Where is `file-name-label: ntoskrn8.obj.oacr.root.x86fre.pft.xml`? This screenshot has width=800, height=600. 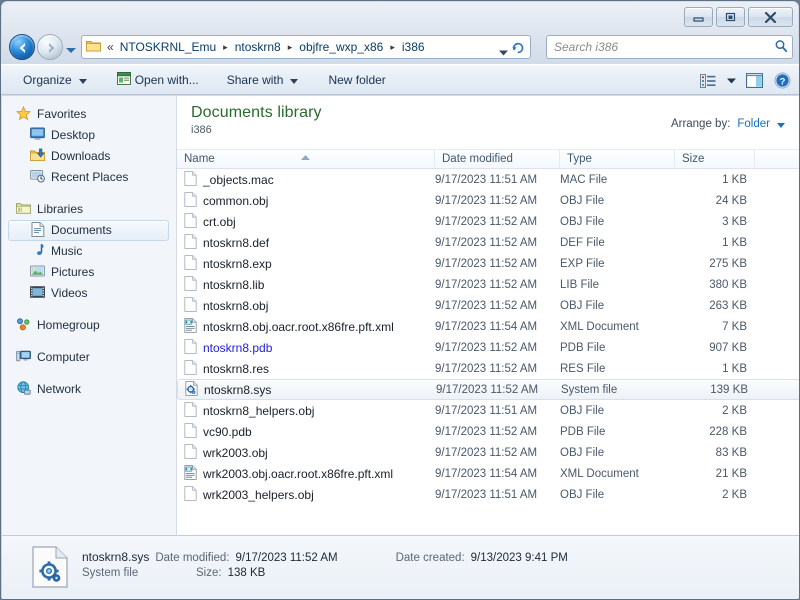
file-name-label: ntoskrn8.obj.oacr.root.x86fre.pft.xml is located at coordinates (298, 326).